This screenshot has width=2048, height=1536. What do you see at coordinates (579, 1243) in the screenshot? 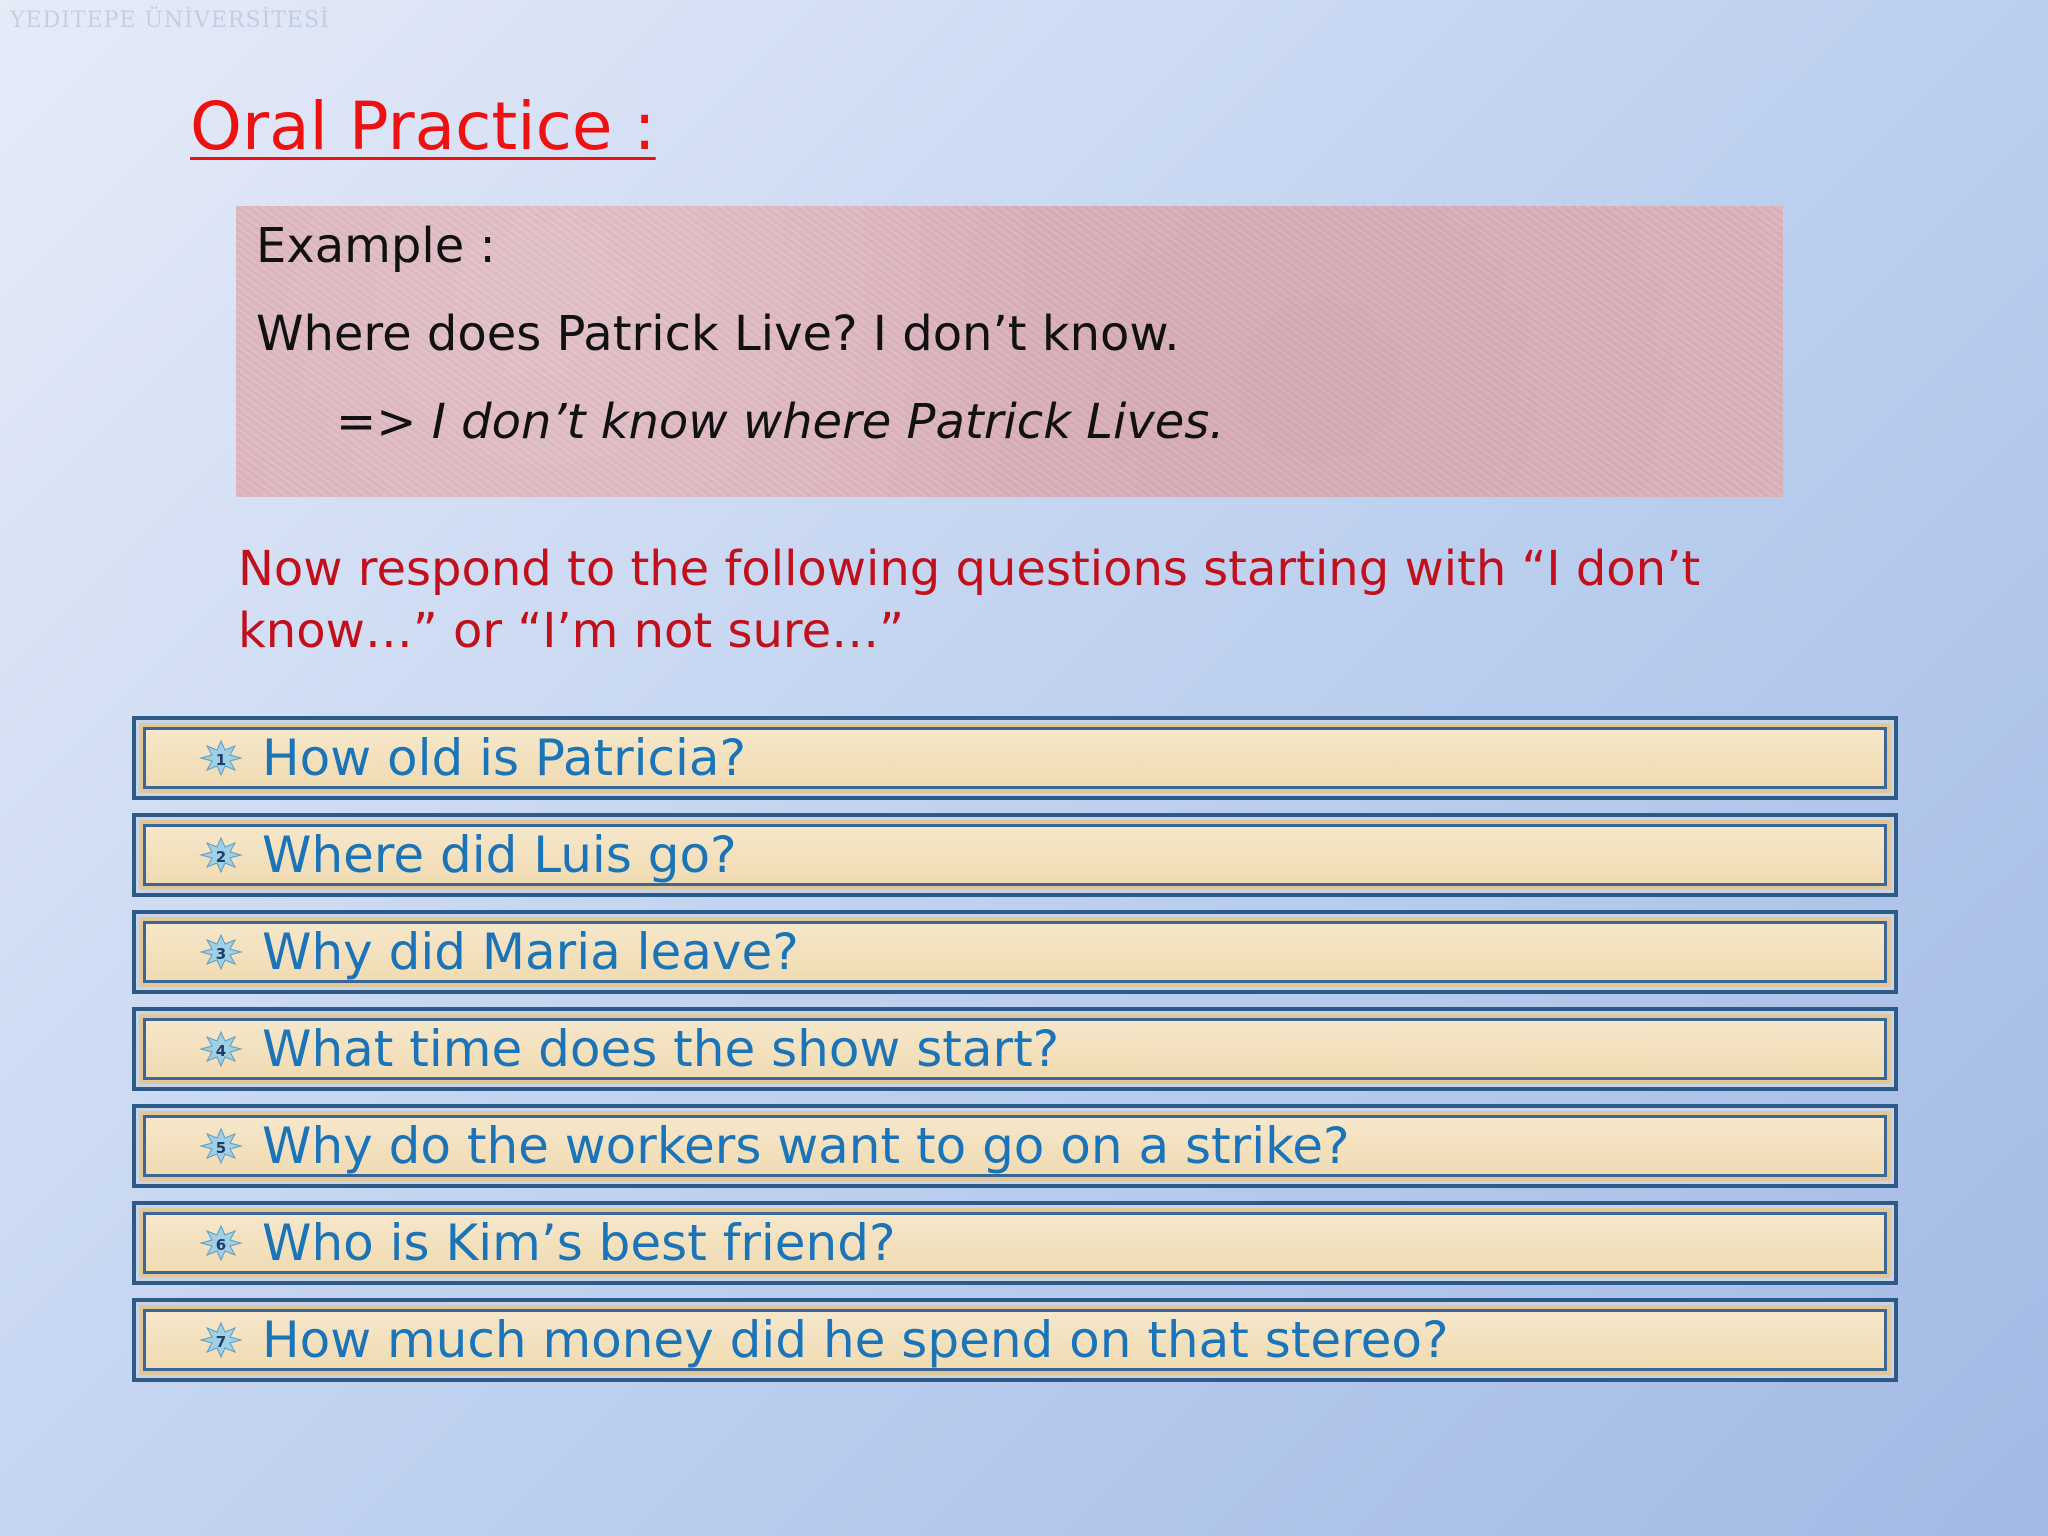
I see `question-text: Who is Kim’s best friend?` at bounding box center [579, 1243].